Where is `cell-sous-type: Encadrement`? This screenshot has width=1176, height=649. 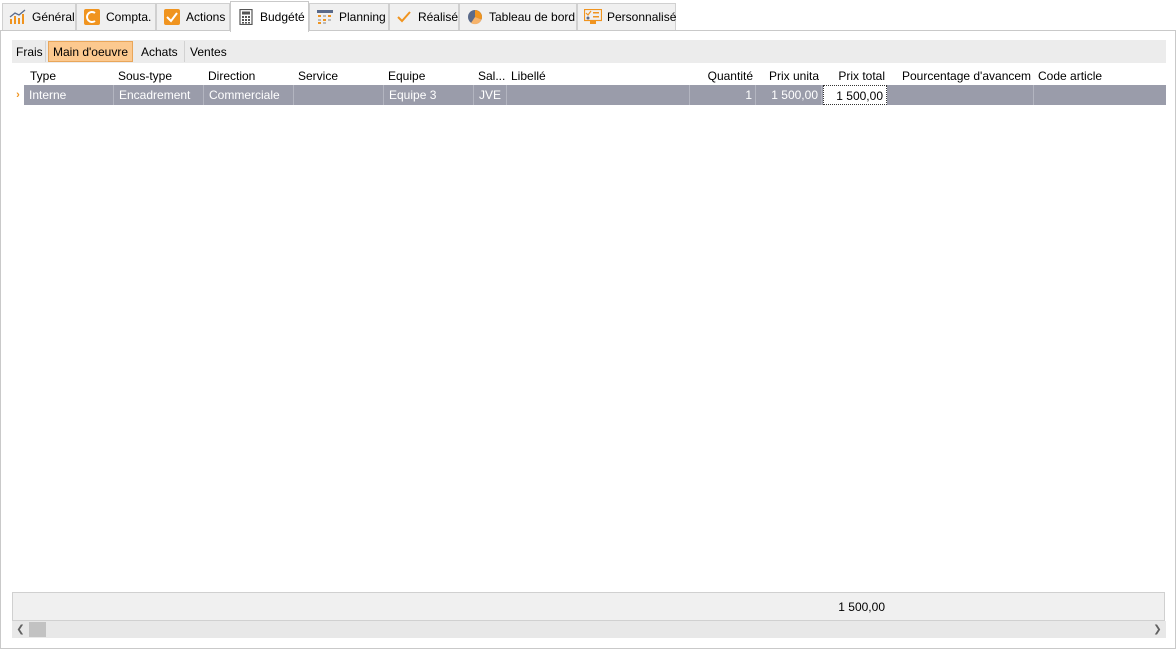
cell-sous-type: Encadrement is located at coordinates (159, 95).